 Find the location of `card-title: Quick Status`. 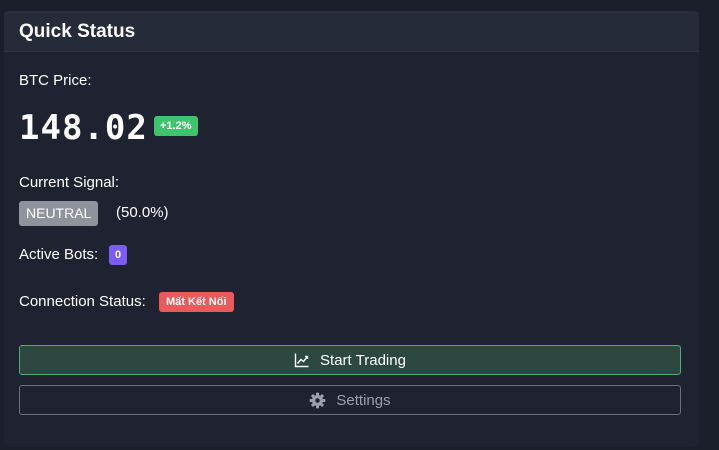

card-title: Quick Status is located at coordinates (77, 31).